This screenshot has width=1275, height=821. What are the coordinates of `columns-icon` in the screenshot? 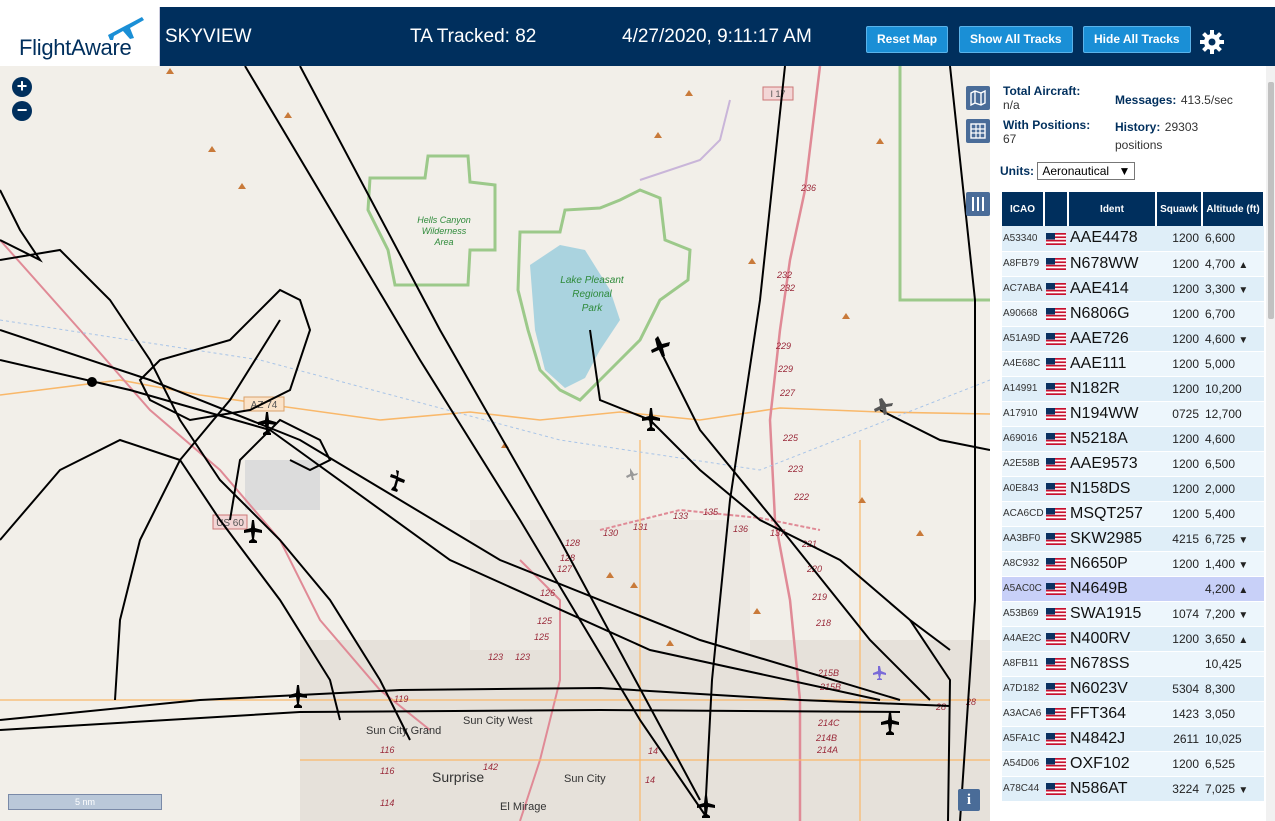 It's located at (978, 204).